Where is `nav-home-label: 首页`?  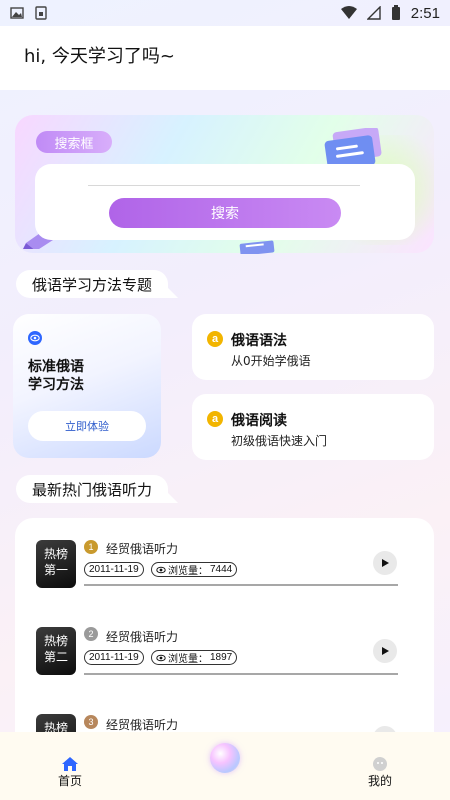
nav-home-label: 首页 is located at coordinates (69, 781).